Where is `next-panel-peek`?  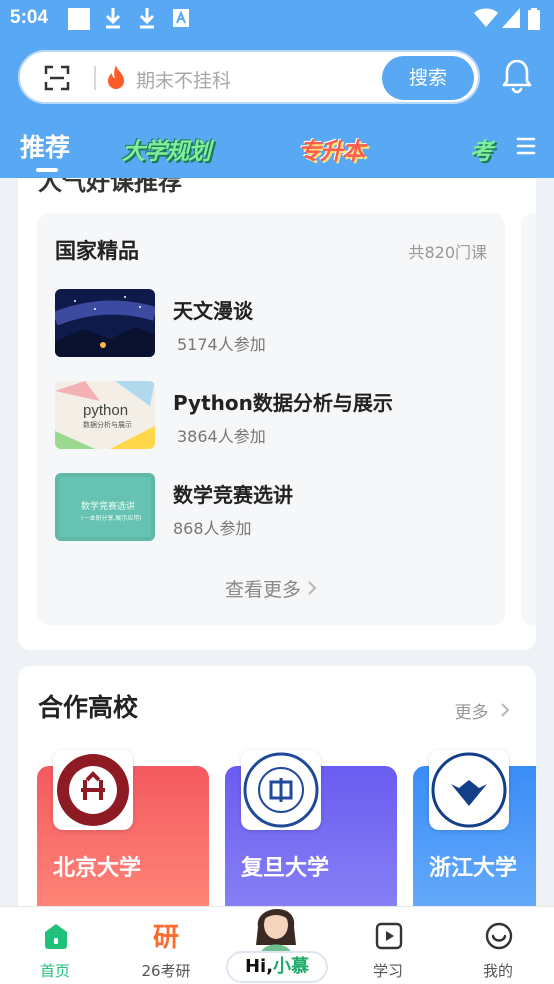
next-panel-peek is located at coordinates (528, 419).